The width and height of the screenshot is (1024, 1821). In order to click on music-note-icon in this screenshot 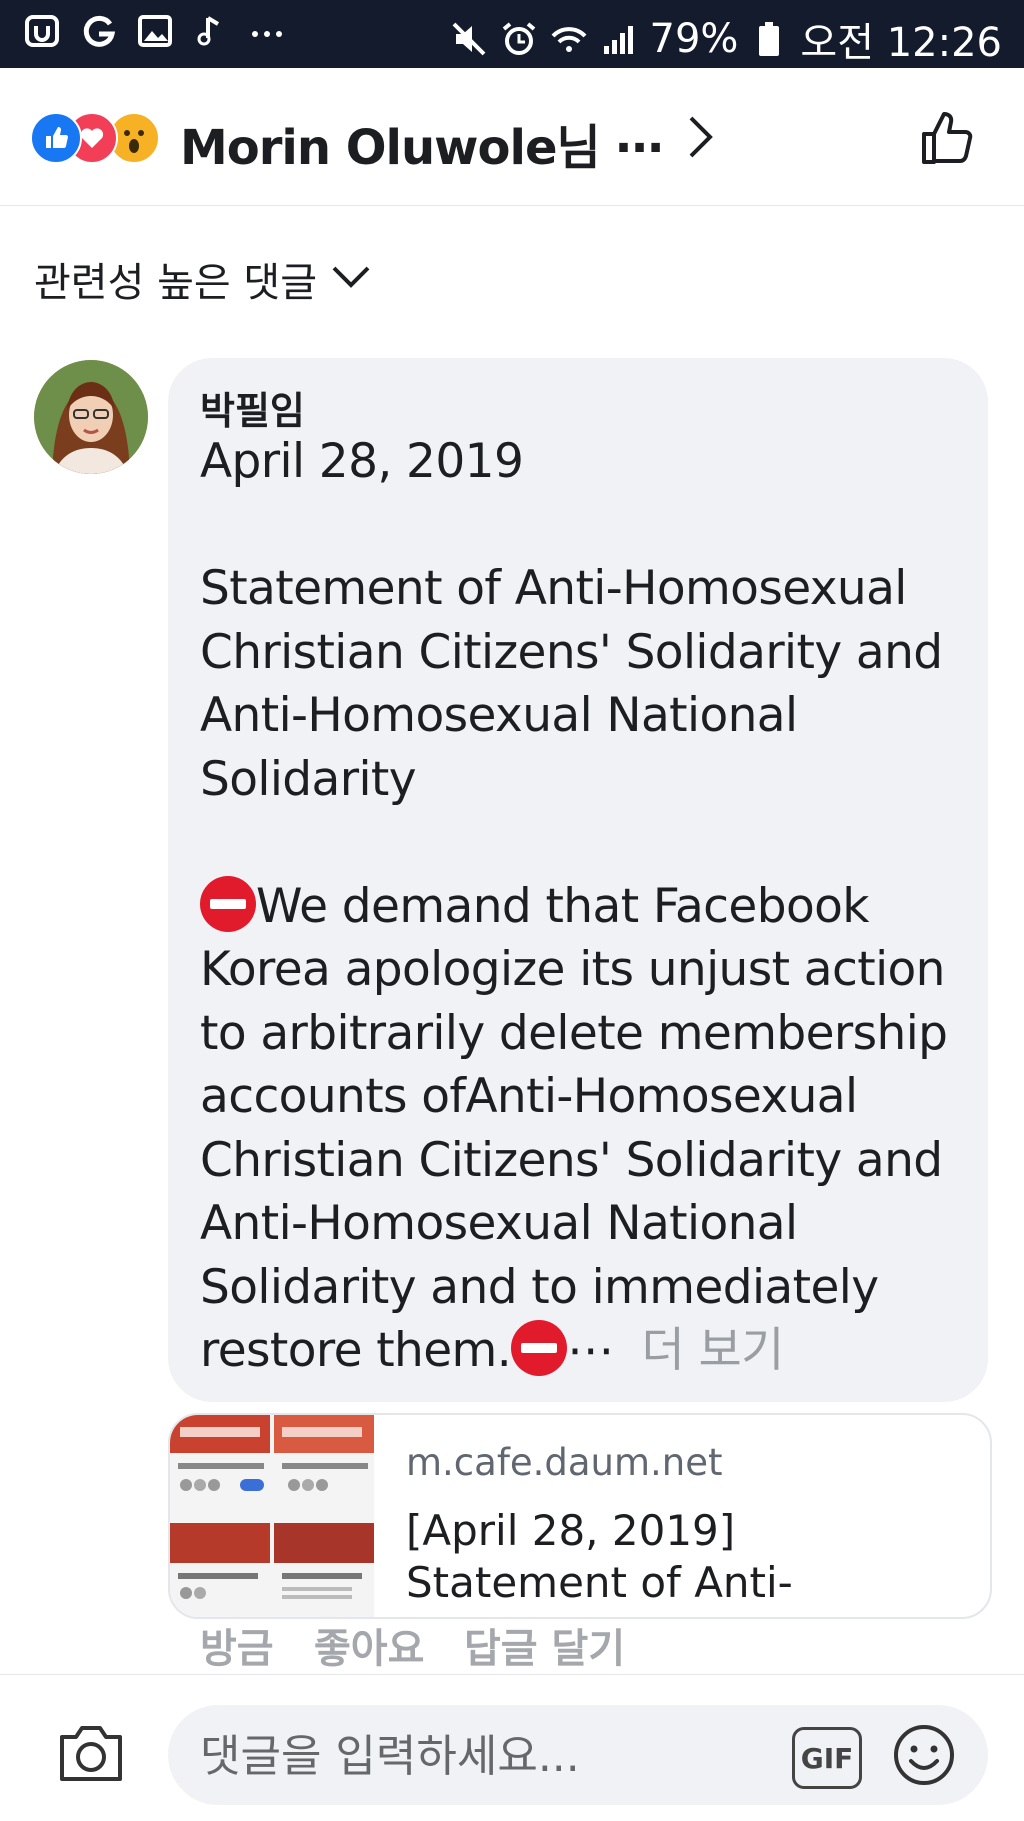, I will do `click(211, 31)`.